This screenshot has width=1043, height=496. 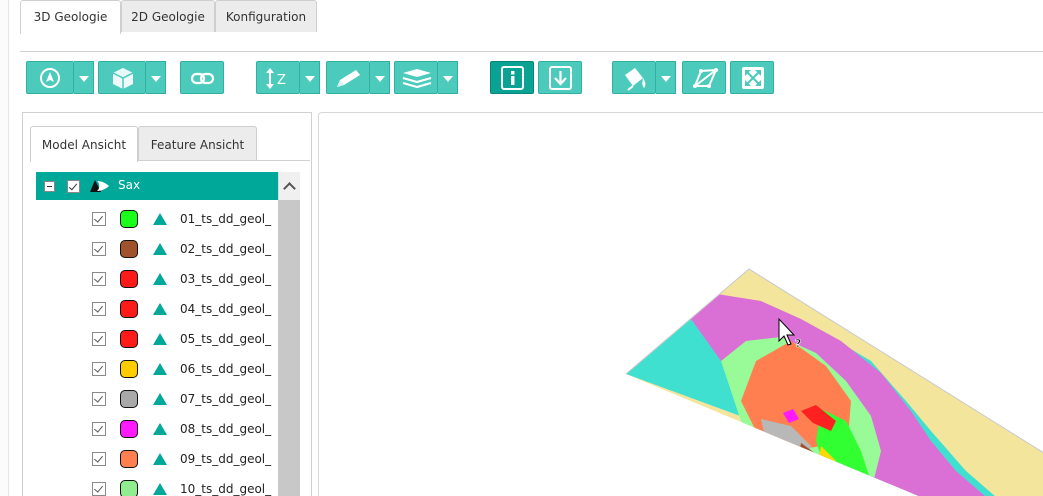 I want to click on compass-icon, so click(x=50, y=78).